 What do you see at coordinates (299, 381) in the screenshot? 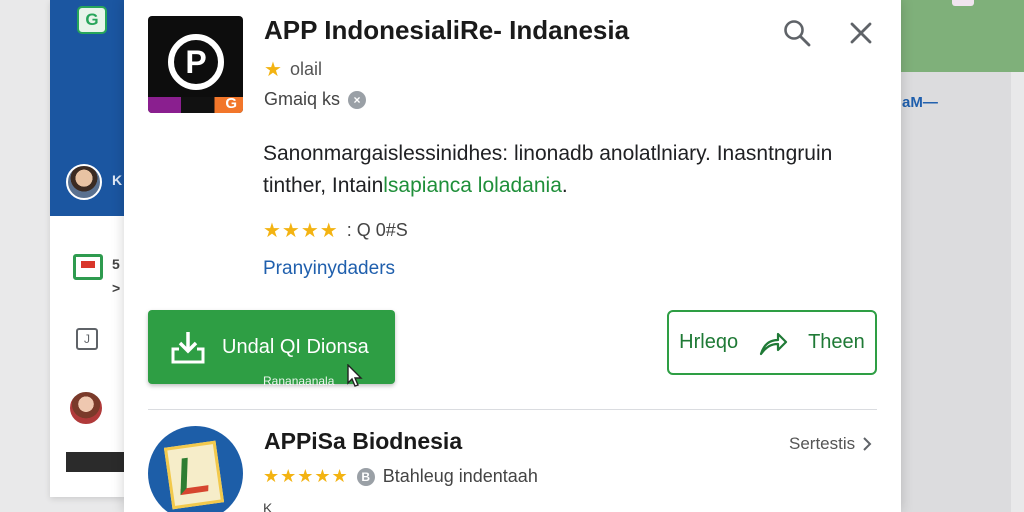
I see `install-subtext: Rananaanala` at bounding box center [299, 381].